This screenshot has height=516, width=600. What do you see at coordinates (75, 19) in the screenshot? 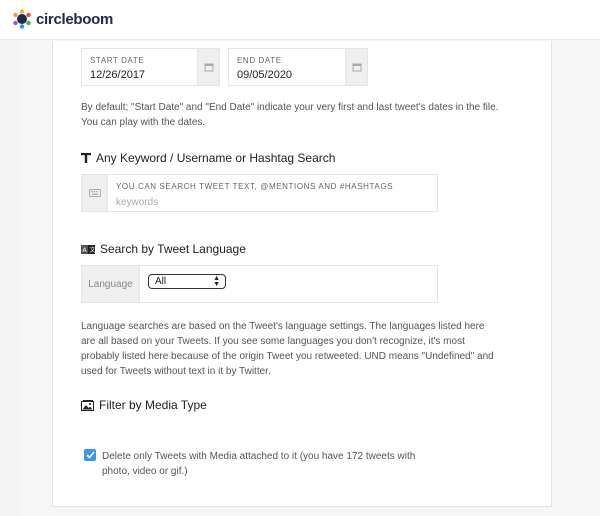
I see `brand-name: circleboom` at bounding box center [75, 19].